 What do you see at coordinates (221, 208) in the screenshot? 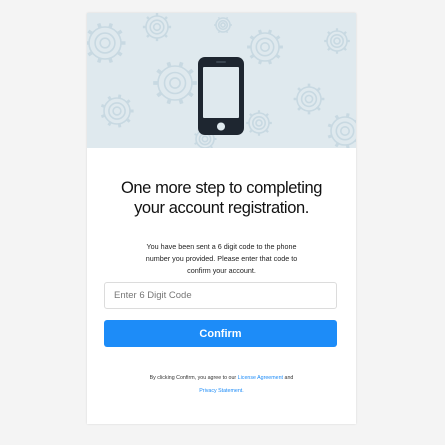
I see `title-line: your account registration.` at bounding box center [221, 208].